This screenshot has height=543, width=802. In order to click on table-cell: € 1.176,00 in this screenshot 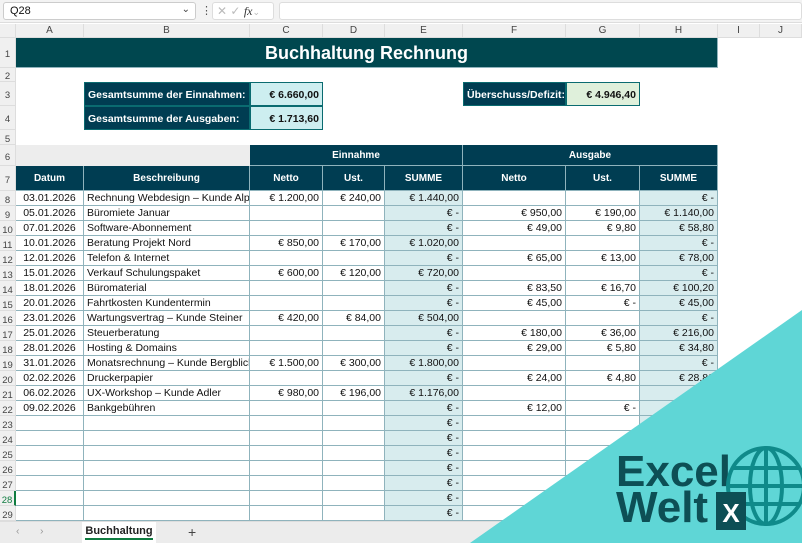, I will do `click(424, 393)`.